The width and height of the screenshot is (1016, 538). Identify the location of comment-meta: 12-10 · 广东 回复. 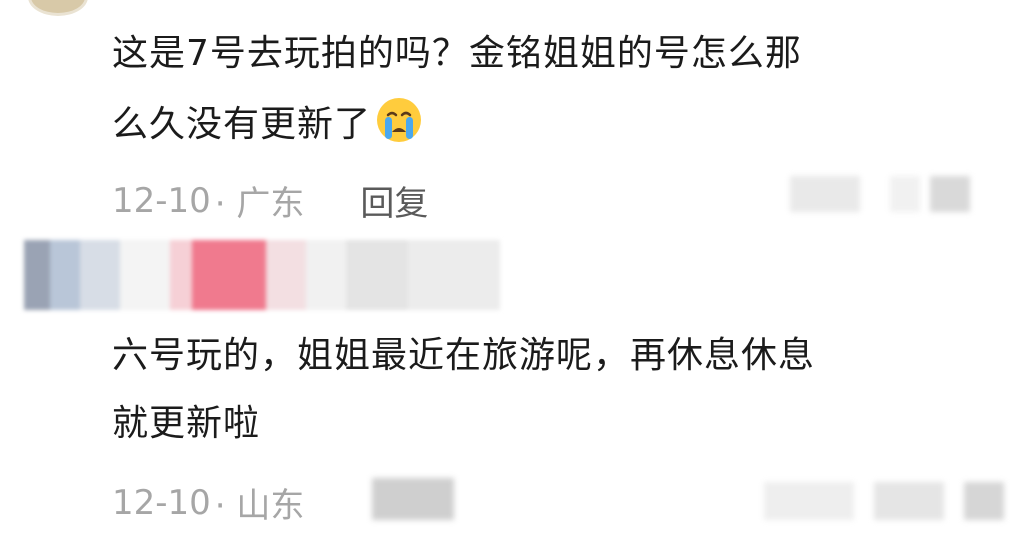
(270, 200).